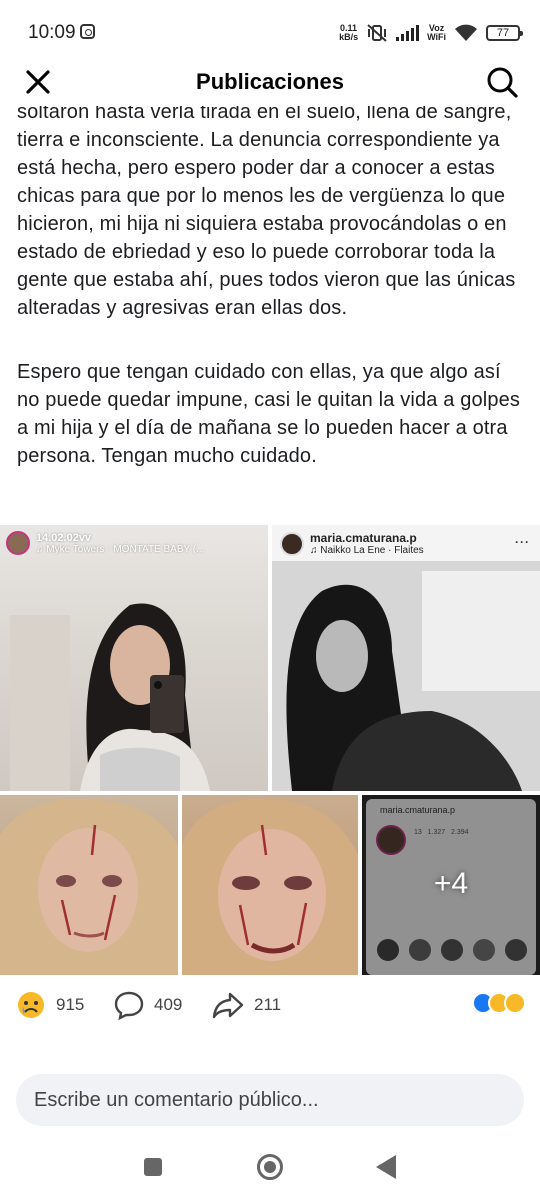 Image resolution: width=540 pixels, height=1199 pixels. I want to click on recent-apps-button, so click(153, 1167).